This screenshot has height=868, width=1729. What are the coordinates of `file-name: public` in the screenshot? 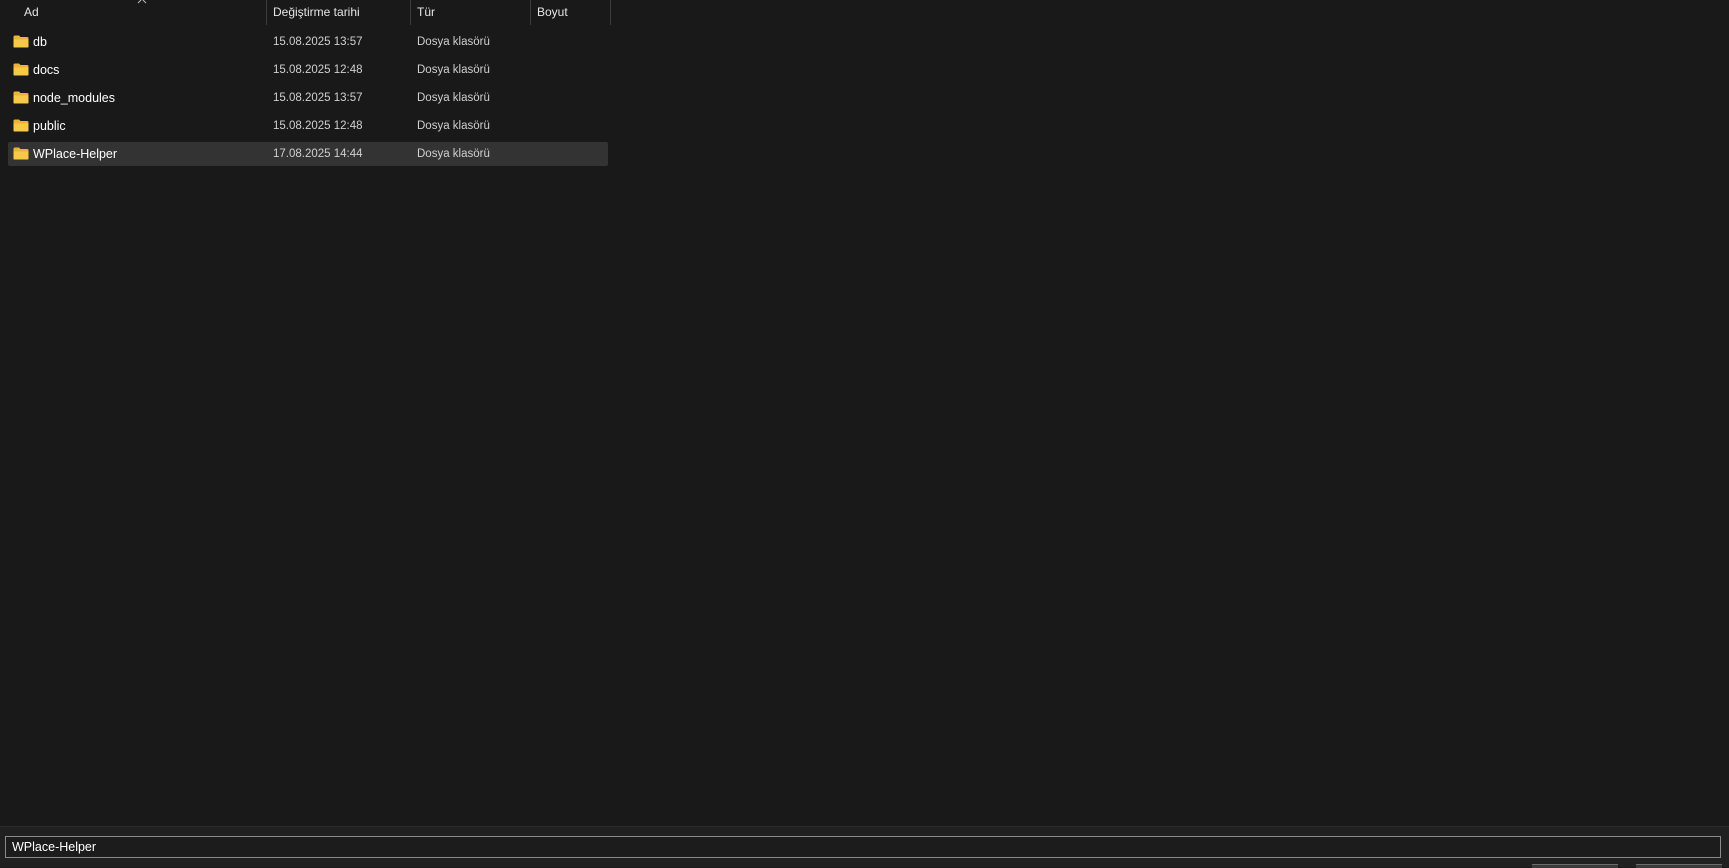 It's located at (49, 126).